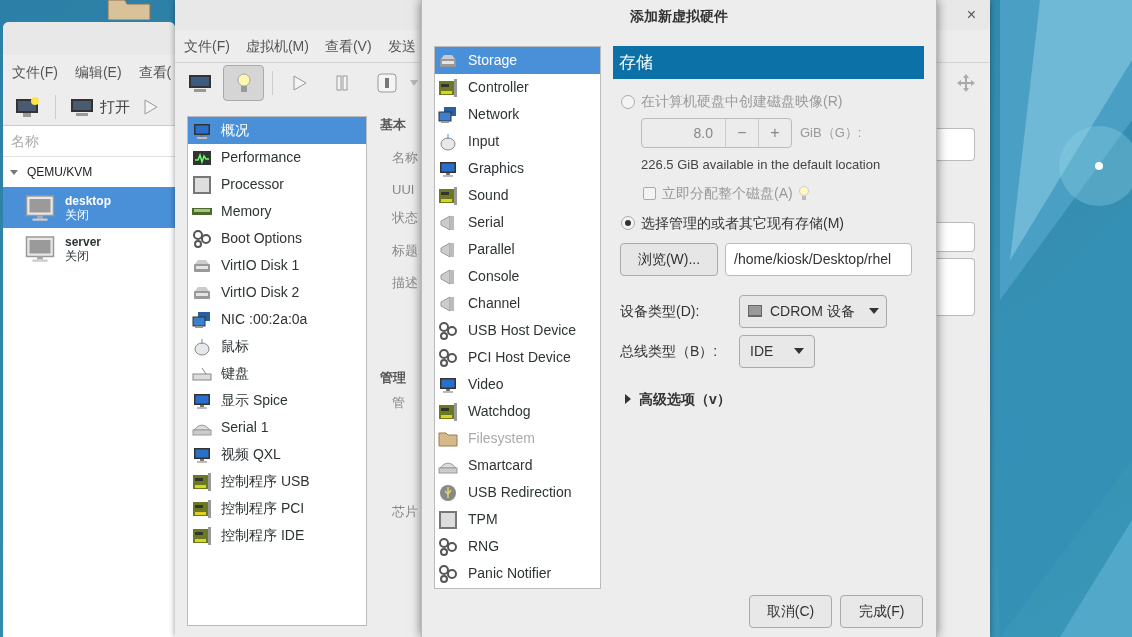 The image size is (1132, 637). What do you see at coordinates (517, 465) in the screenshot?
I see `hardware-item: Smartcard` at bounding box center [517, 465].